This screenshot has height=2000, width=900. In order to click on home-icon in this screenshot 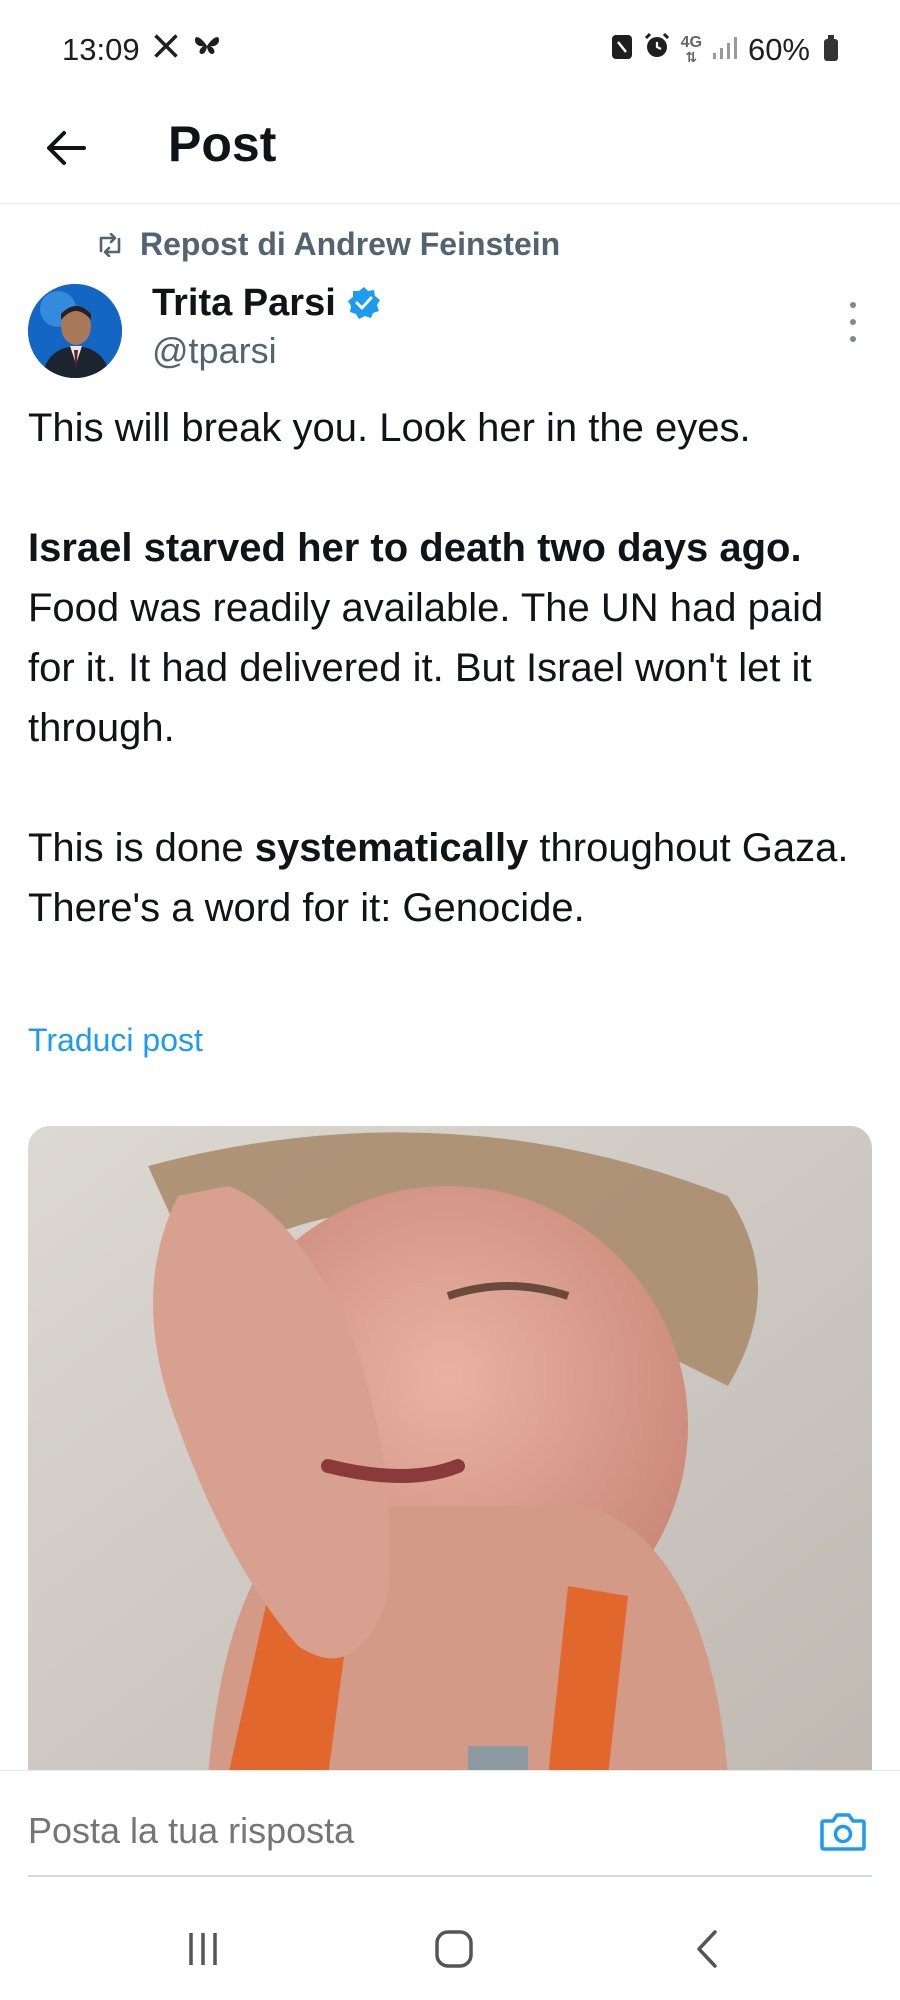, I will do `click(454, 1949)`.